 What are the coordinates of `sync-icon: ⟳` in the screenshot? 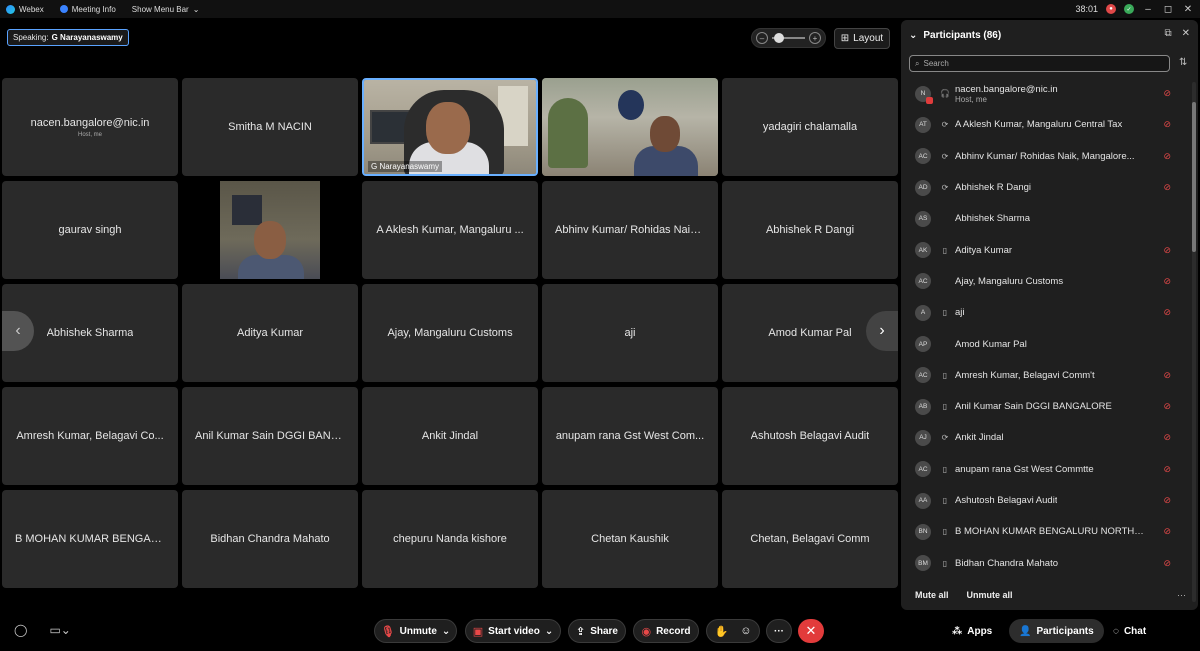 It's located at (945, 438).